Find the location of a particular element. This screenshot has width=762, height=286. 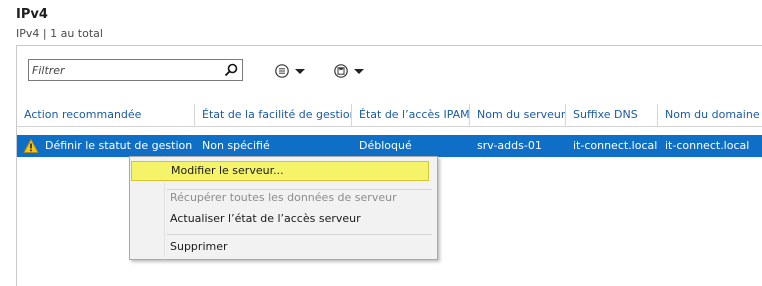

column-header-action: Action recommandée is located at coordinates (106, 115).